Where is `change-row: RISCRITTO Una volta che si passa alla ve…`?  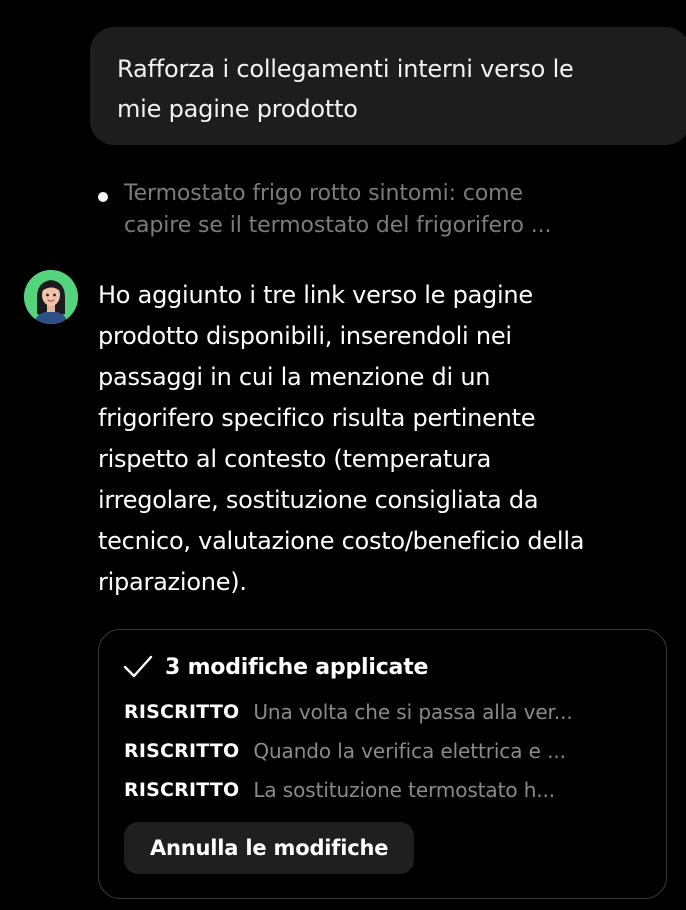 change-row: RISCRITTO Una volta che si passa alla ve… is located at coordinates (384, 712).